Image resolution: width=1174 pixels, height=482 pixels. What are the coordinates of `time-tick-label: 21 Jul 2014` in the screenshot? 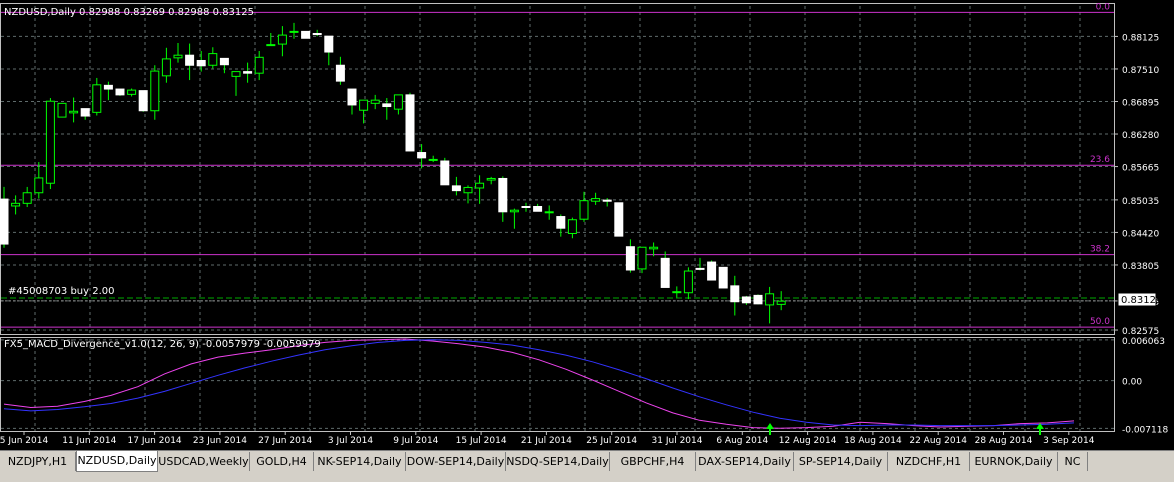 It's located at (546, 441).